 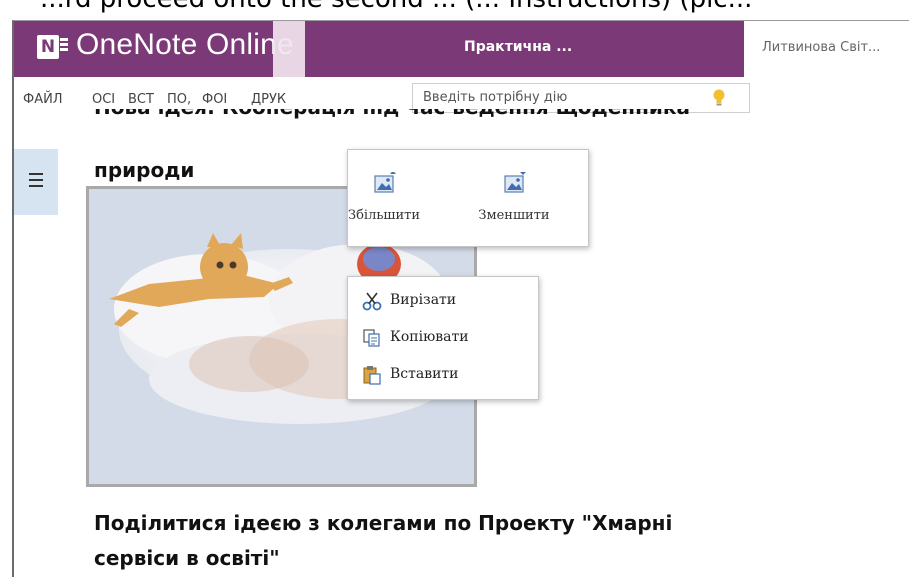 I want to click on tell-me-placeholder: Введіть потрібну дію, so click(x=495, y=97).